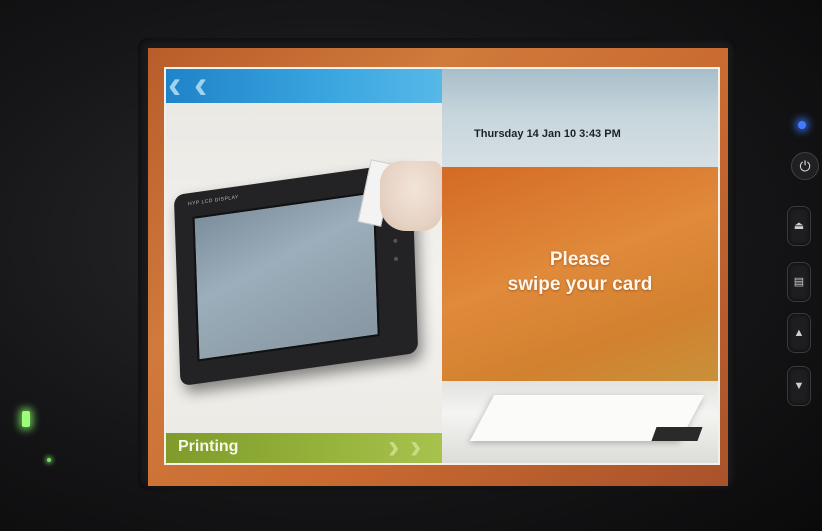 The width and height of the screenshot is (822, 531). I want to click on printer-slot-image, so click(677, 434).